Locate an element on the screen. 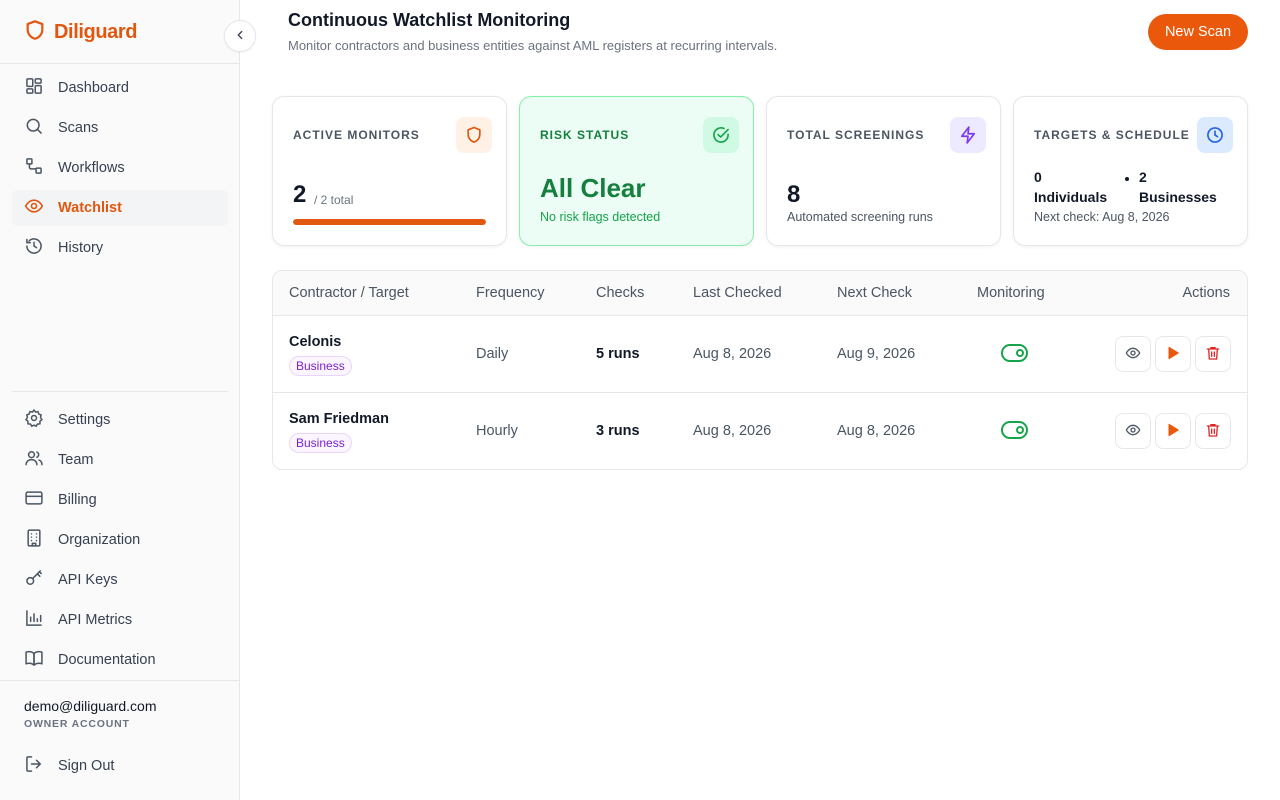 The width and height of the screenshot is (1280, 800). sidebar-item-settings: Settings is located at coordinates (120, 420).